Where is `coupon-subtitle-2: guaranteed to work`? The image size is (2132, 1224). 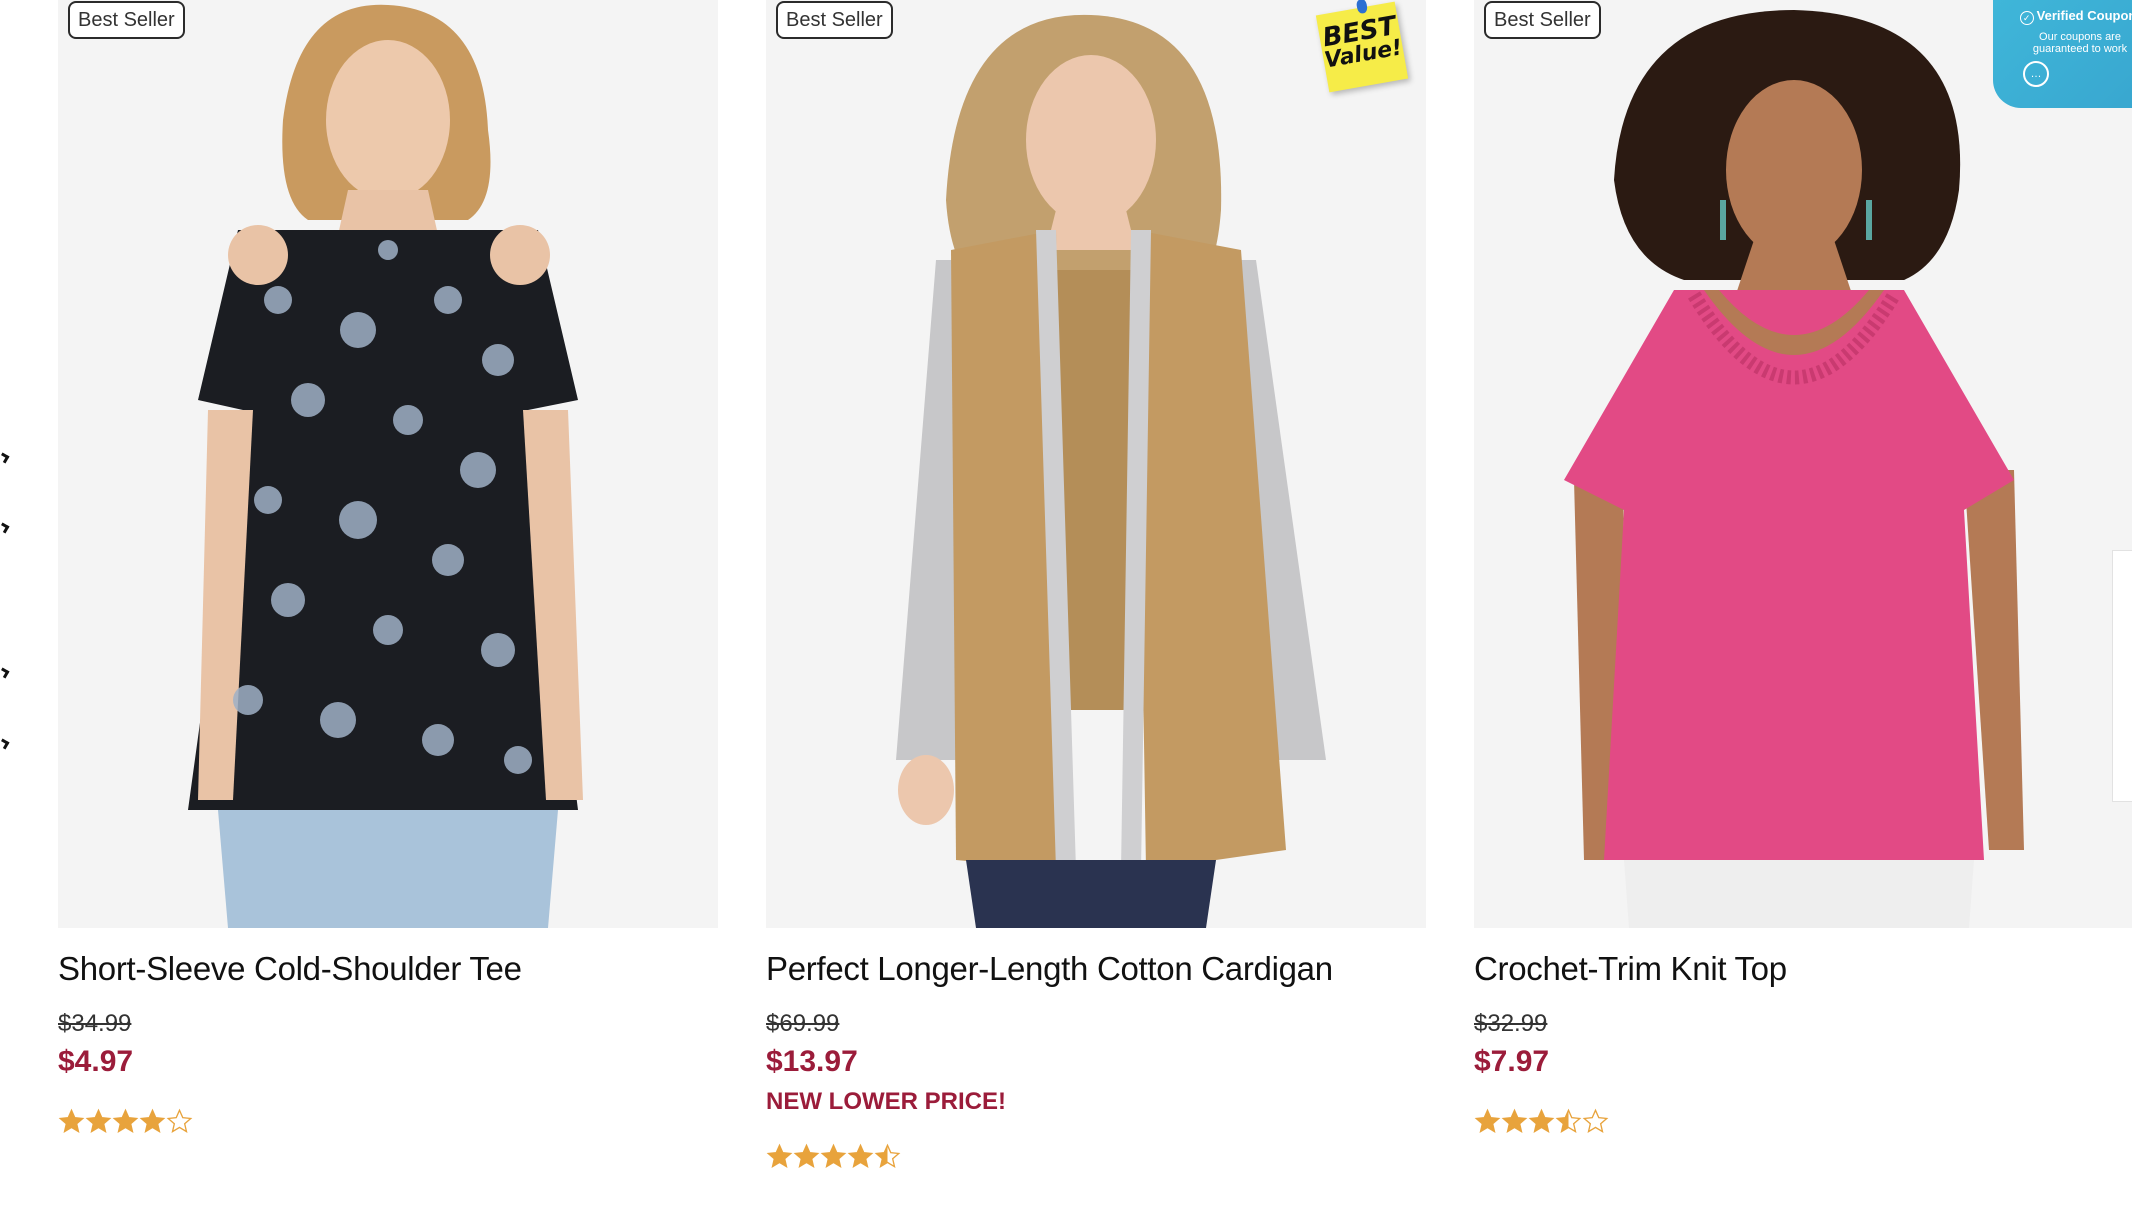
coupon-subtitle-2: guaranteed to work is located at coordinates (2080, 49).